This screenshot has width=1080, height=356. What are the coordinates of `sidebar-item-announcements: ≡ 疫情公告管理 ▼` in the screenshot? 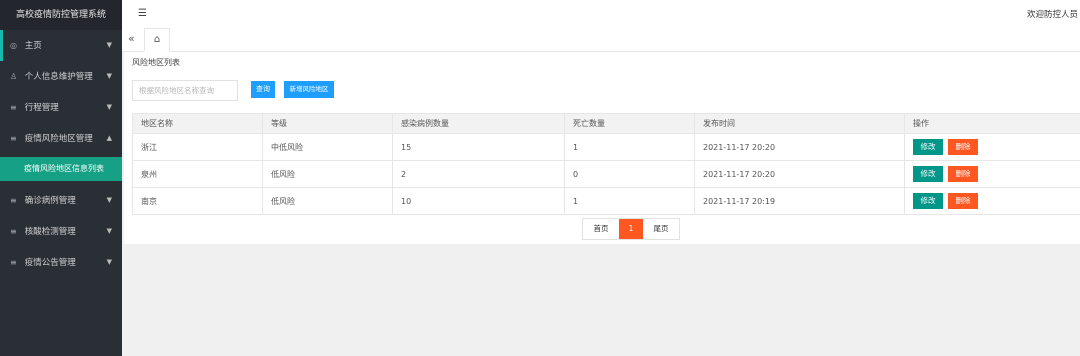 It's located at (61, 262).